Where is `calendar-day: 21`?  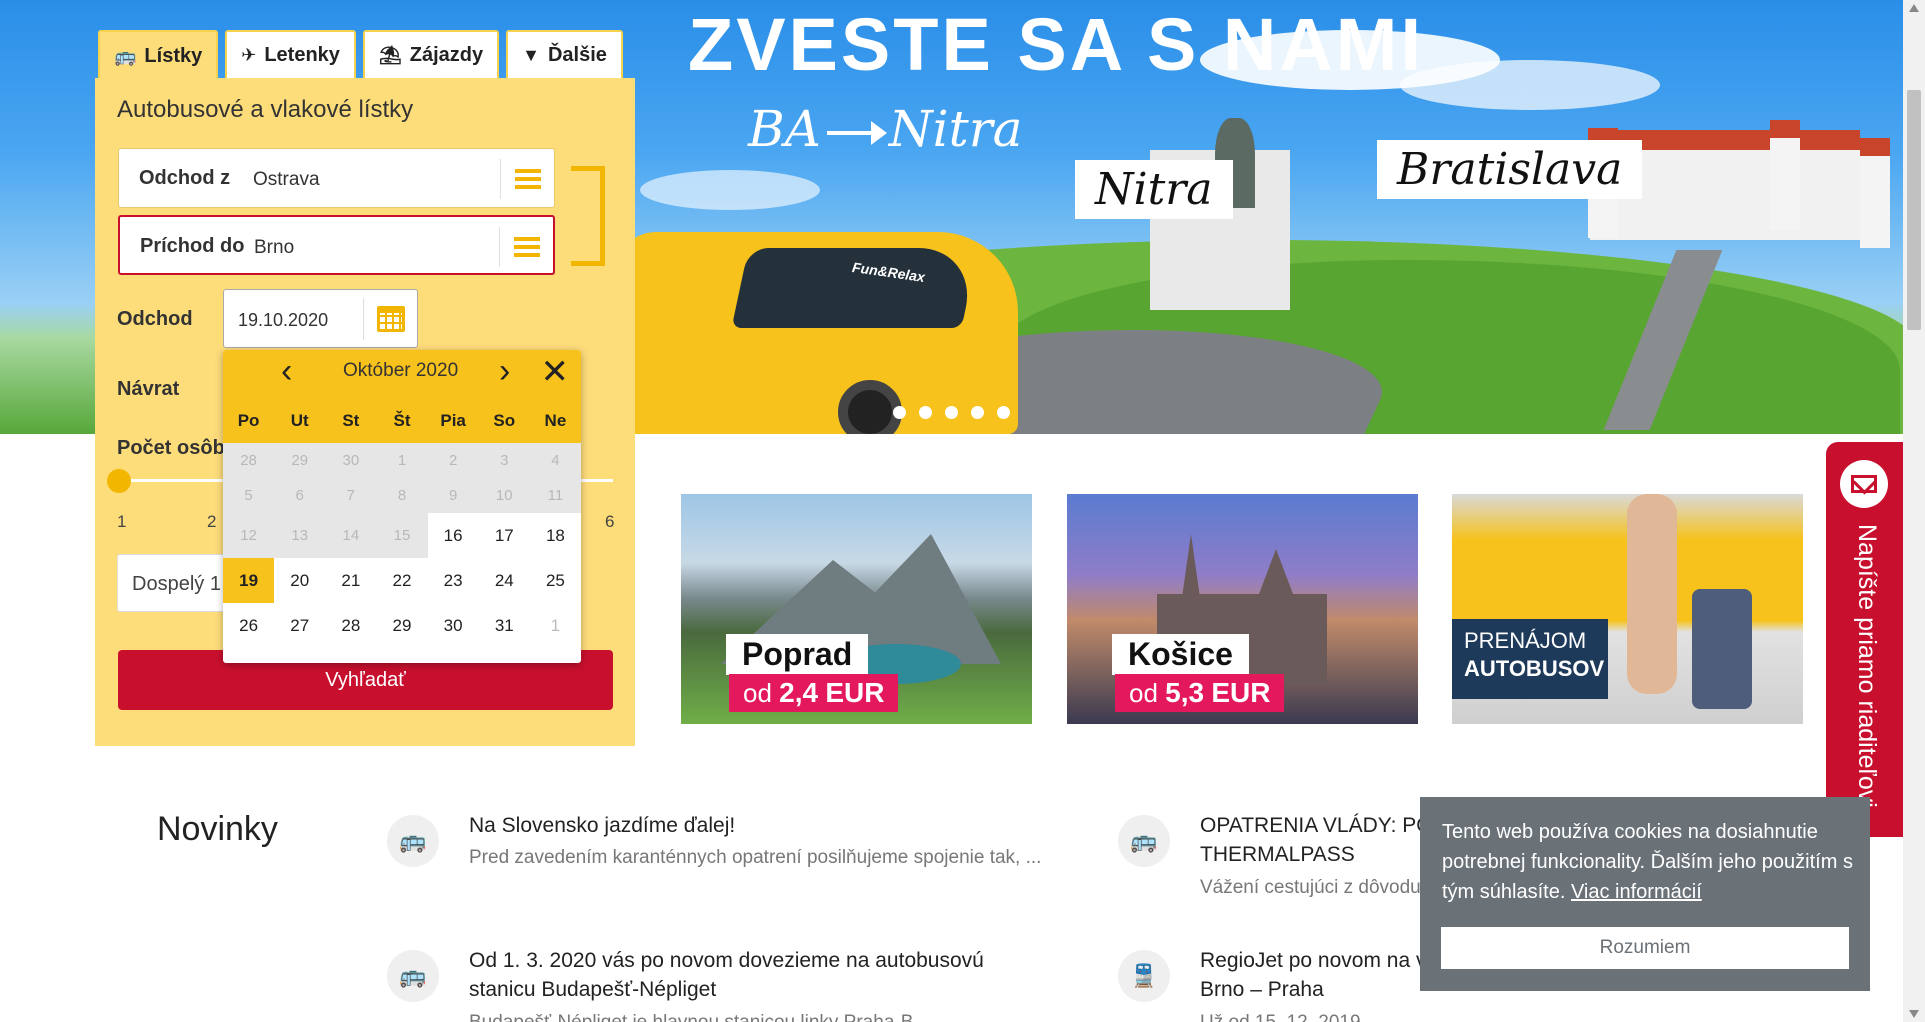 calendar-day: 21 is located at coordinates (350, 580).